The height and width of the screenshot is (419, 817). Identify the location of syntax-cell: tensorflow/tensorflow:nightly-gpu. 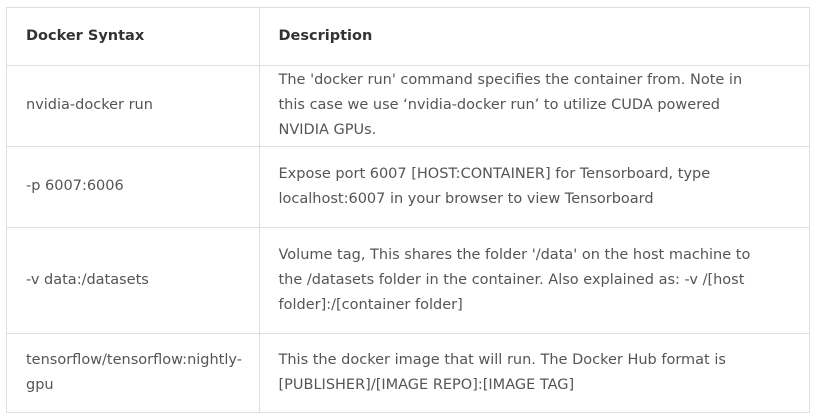
(133, 372).